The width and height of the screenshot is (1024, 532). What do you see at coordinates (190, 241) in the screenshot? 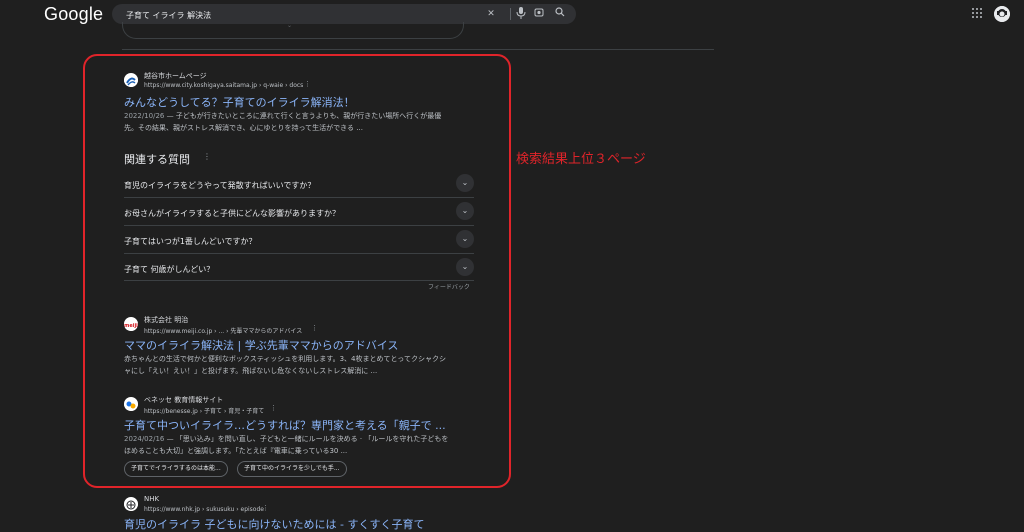
I see `question-text: 子育てはいつが1番しんどいですか？` at bounding box center [190, 241].